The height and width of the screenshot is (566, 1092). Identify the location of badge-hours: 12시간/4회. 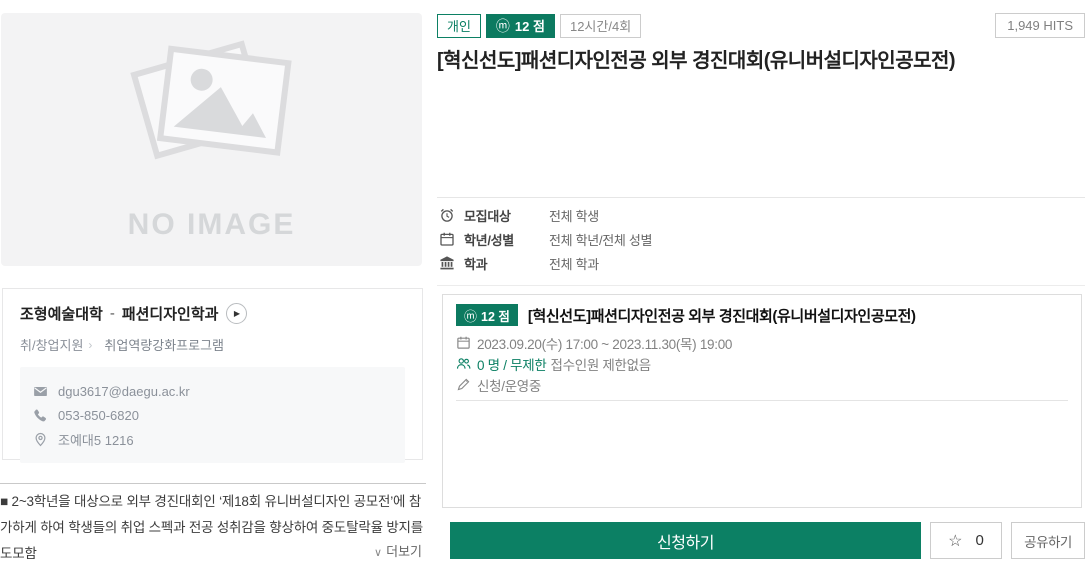
(600, 25).